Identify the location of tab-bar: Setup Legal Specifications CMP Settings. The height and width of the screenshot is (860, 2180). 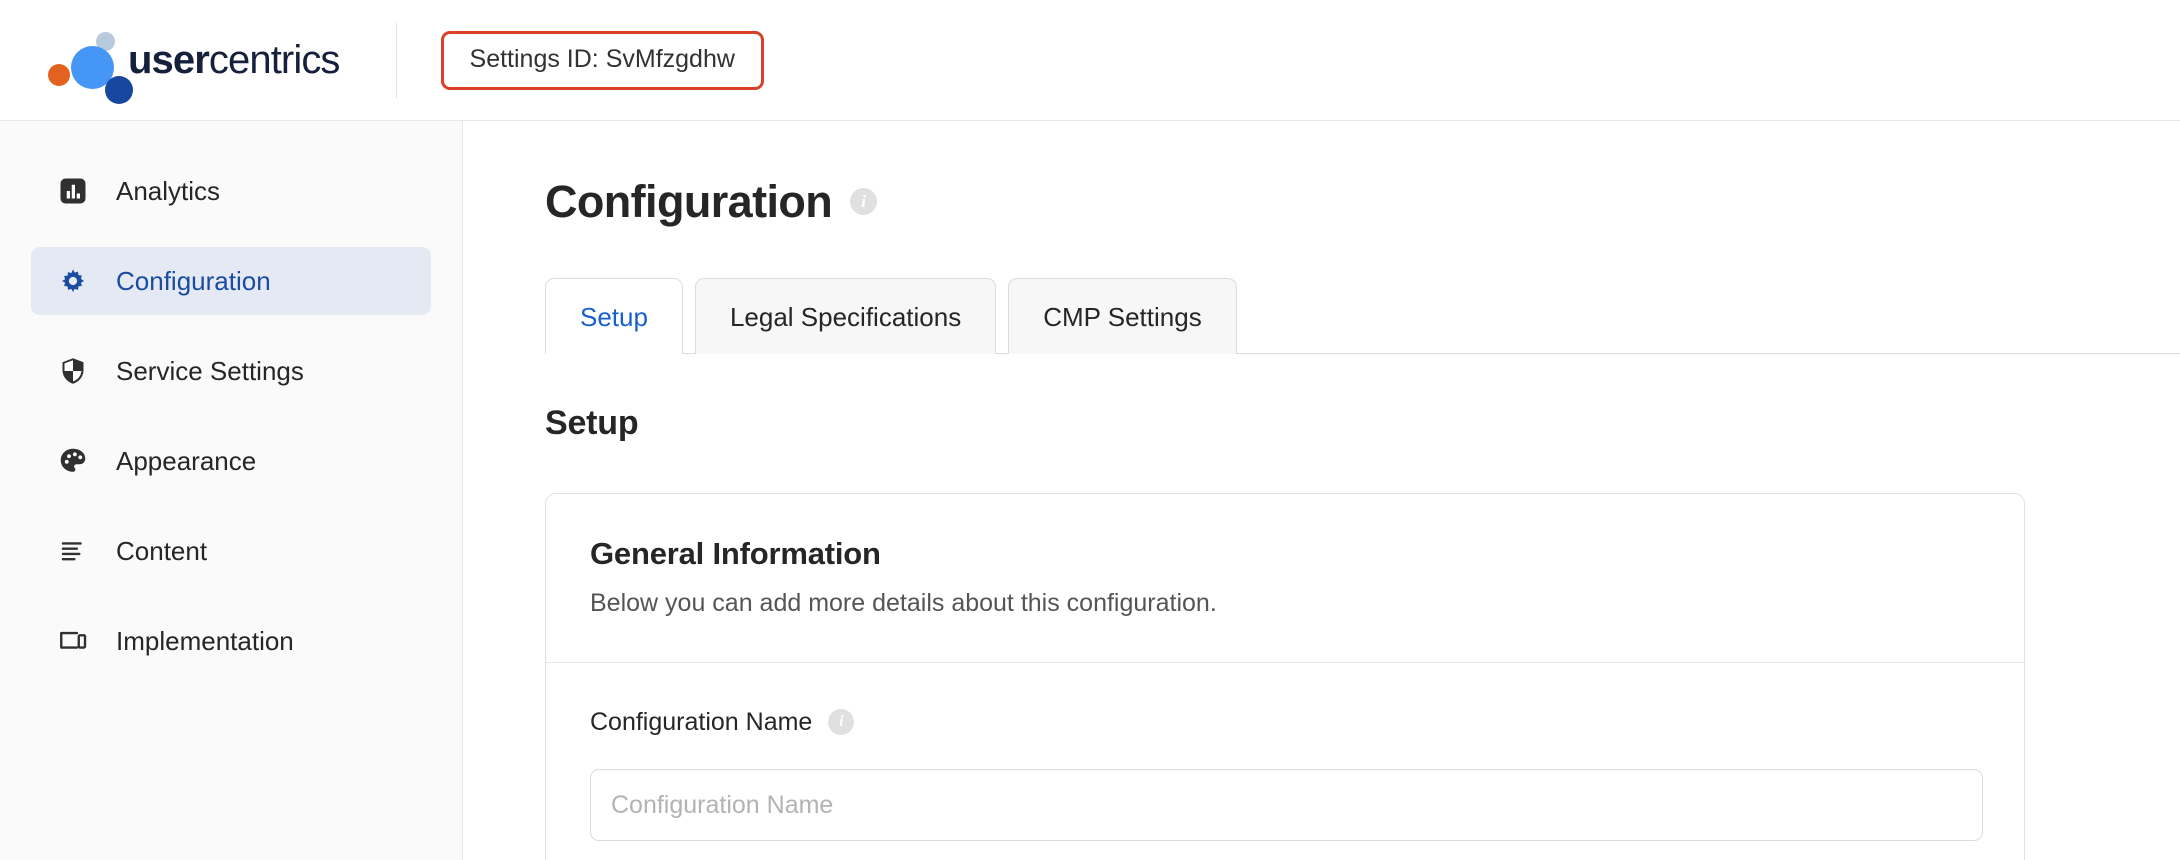
(1362, 316).